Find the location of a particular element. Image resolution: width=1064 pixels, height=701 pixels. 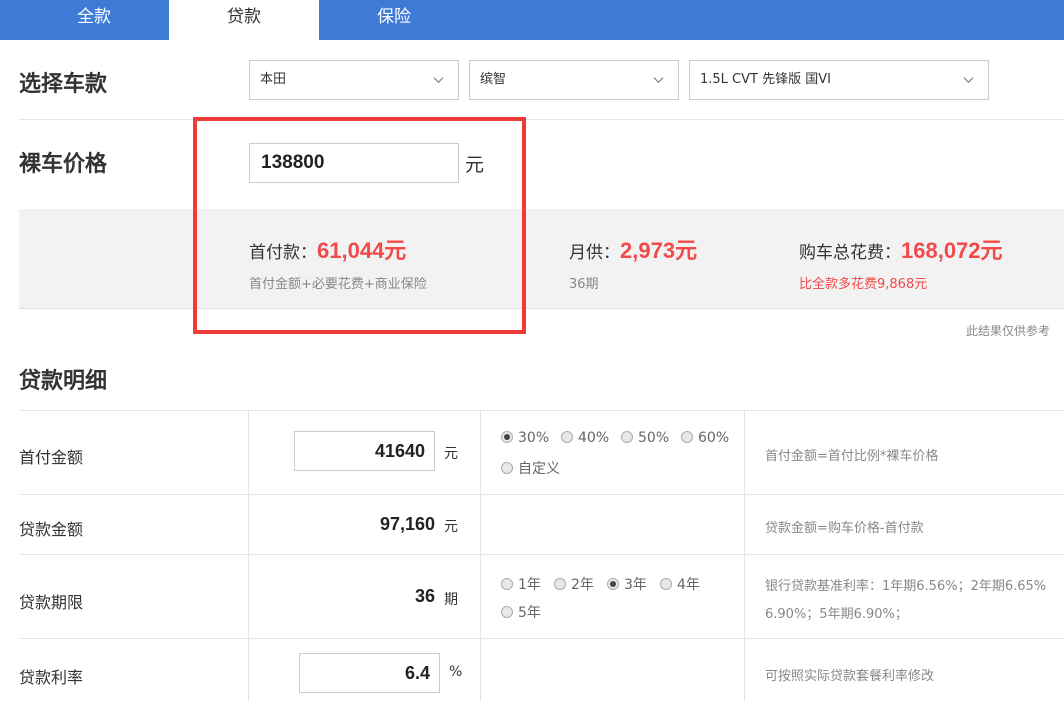

total-cost-label: 购车总花费： is located at coordinates (850, 253).